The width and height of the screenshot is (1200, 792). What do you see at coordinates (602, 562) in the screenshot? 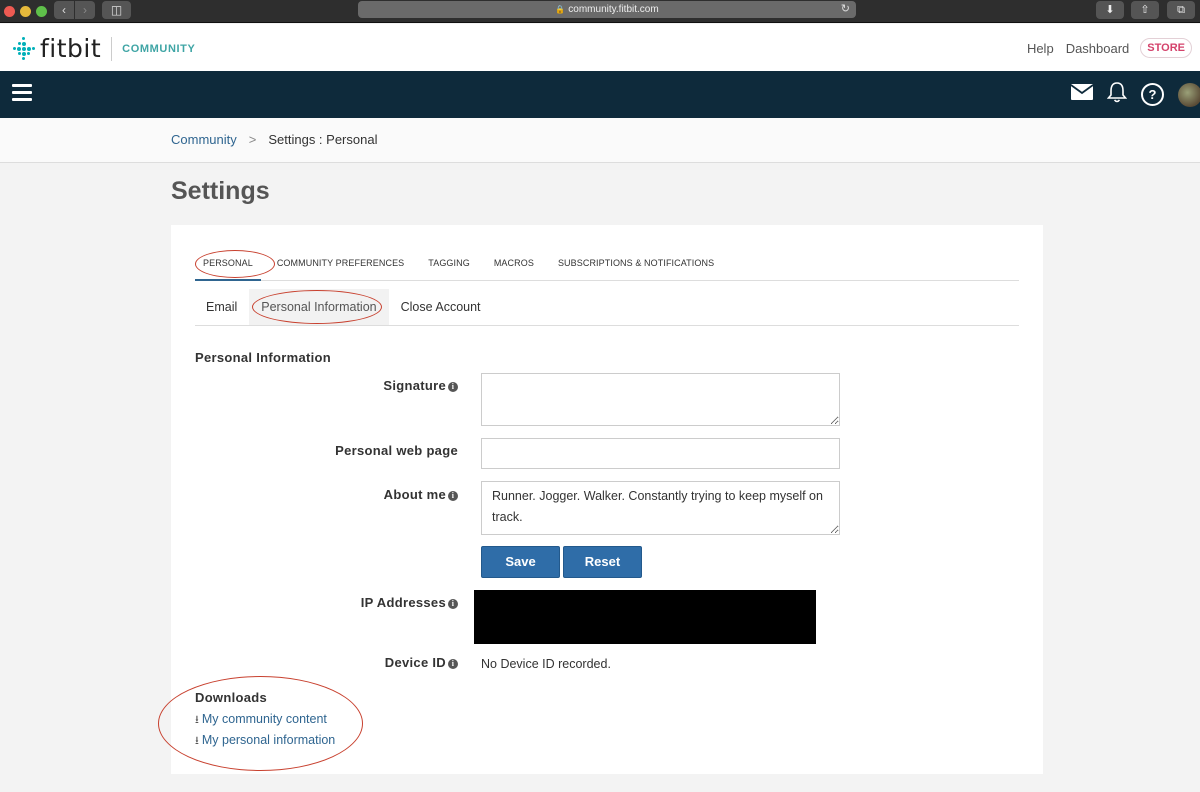
I see `reset-button: Reset` at bounding box center [602, 562].